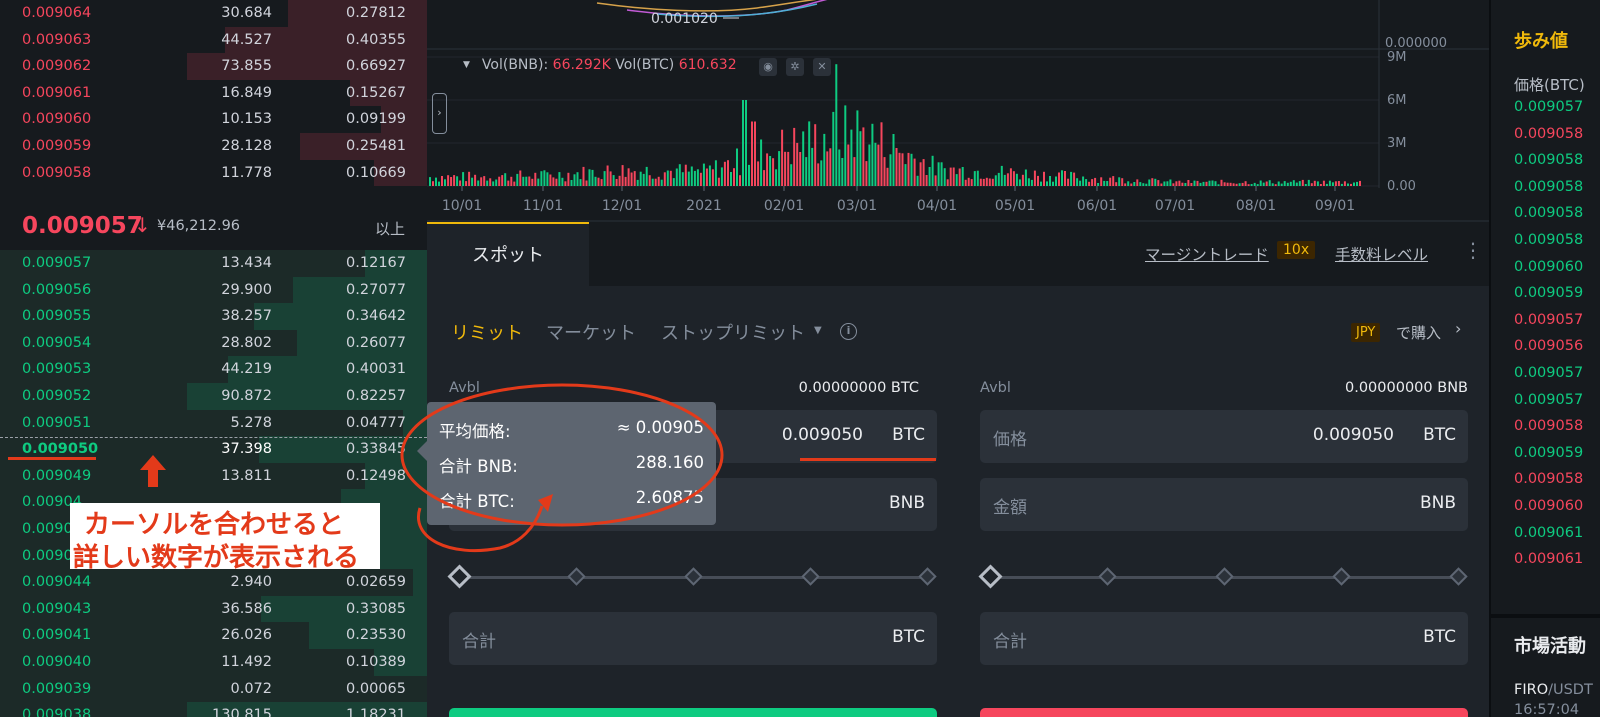 This screenshot has height=717, width=1600. I want to click on margin-trade-link: マージントレード, so click(1207, 254).